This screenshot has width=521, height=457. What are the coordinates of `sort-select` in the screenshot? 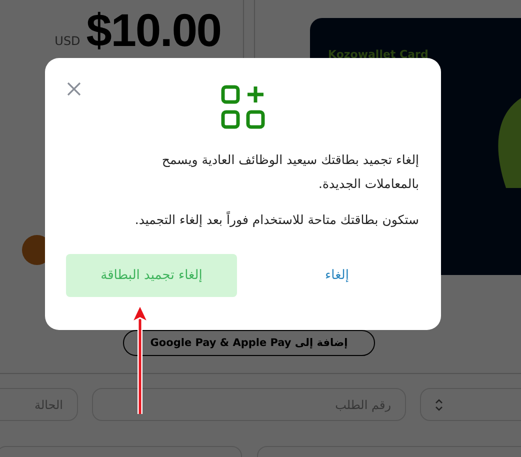 It's located at (470, 404).